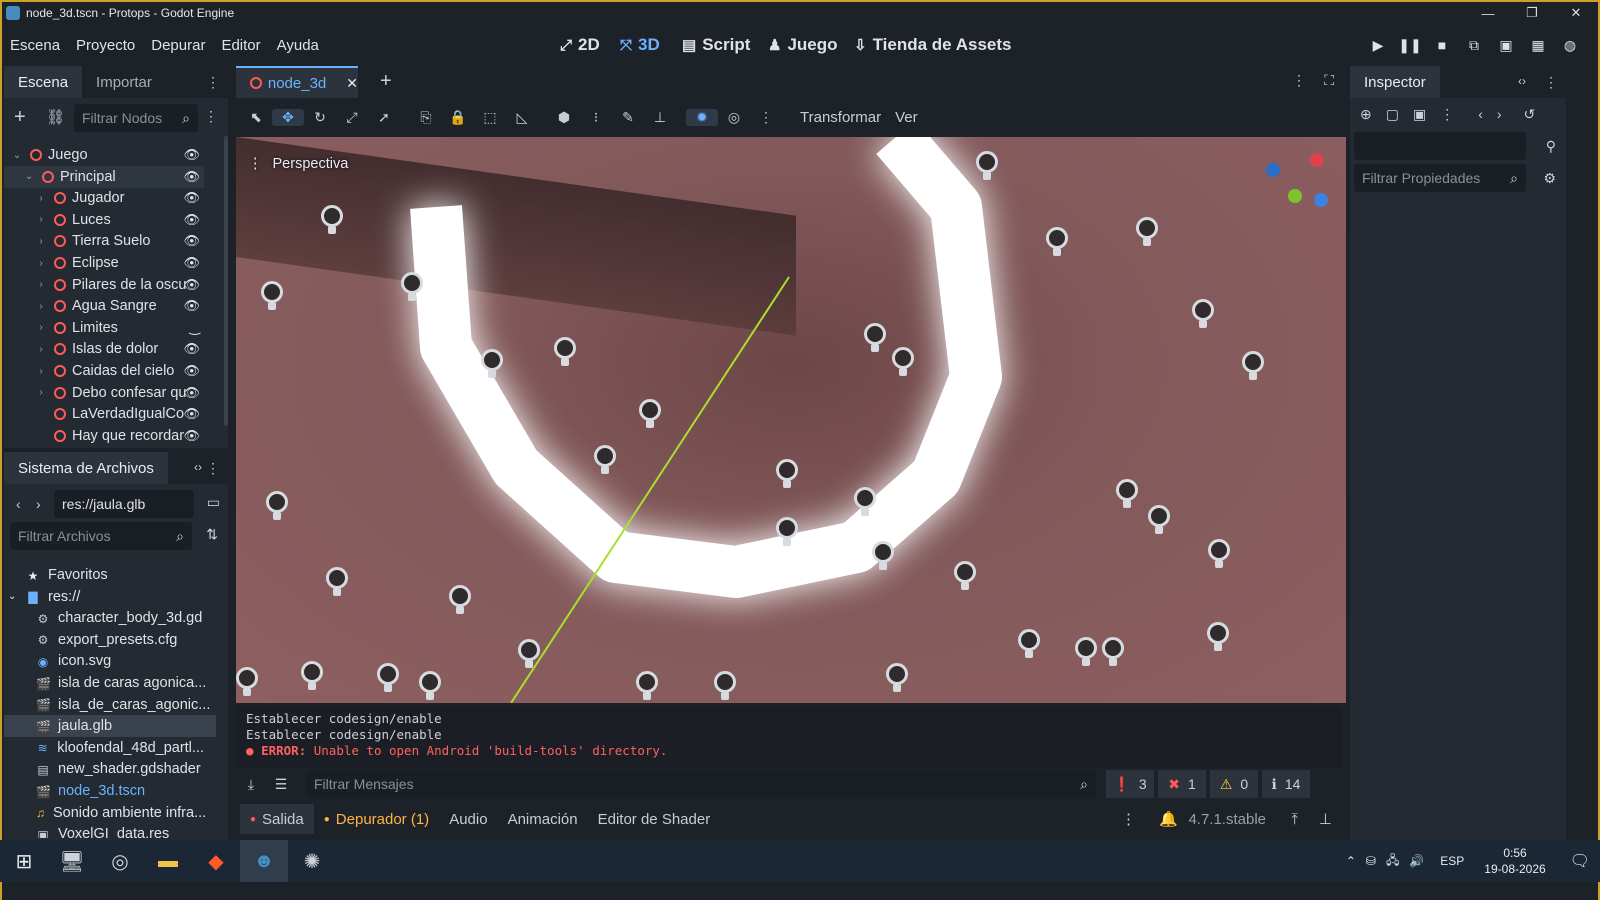 Image resolution: width=1600 pixels, height=900 pixels. I want to click on tray-chevron-icon: ⌃, so click(1351, 861).